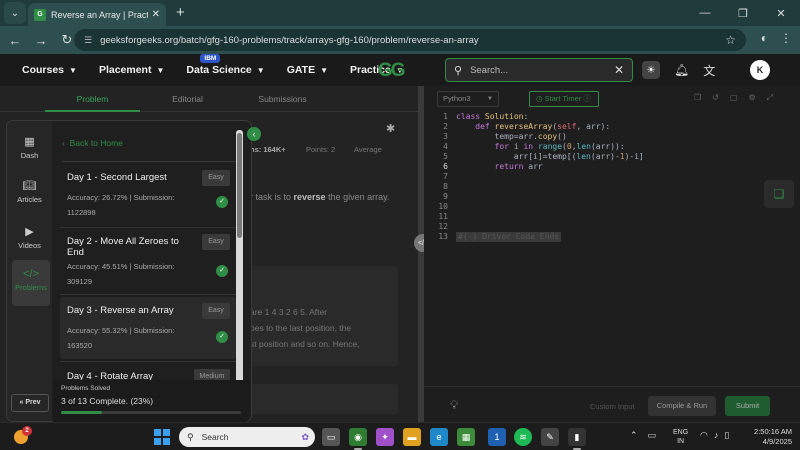  I want to click on battery-status-icon: ▯, so click(726, 435).